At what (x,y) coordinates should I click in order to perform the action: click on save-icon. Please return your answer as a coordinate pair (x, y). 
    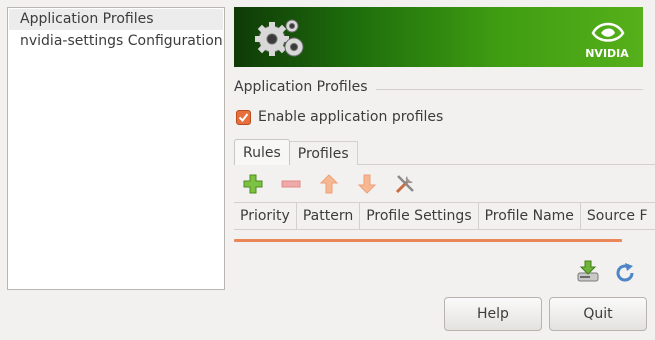
    Looking at the image, I should click on (588, 271).